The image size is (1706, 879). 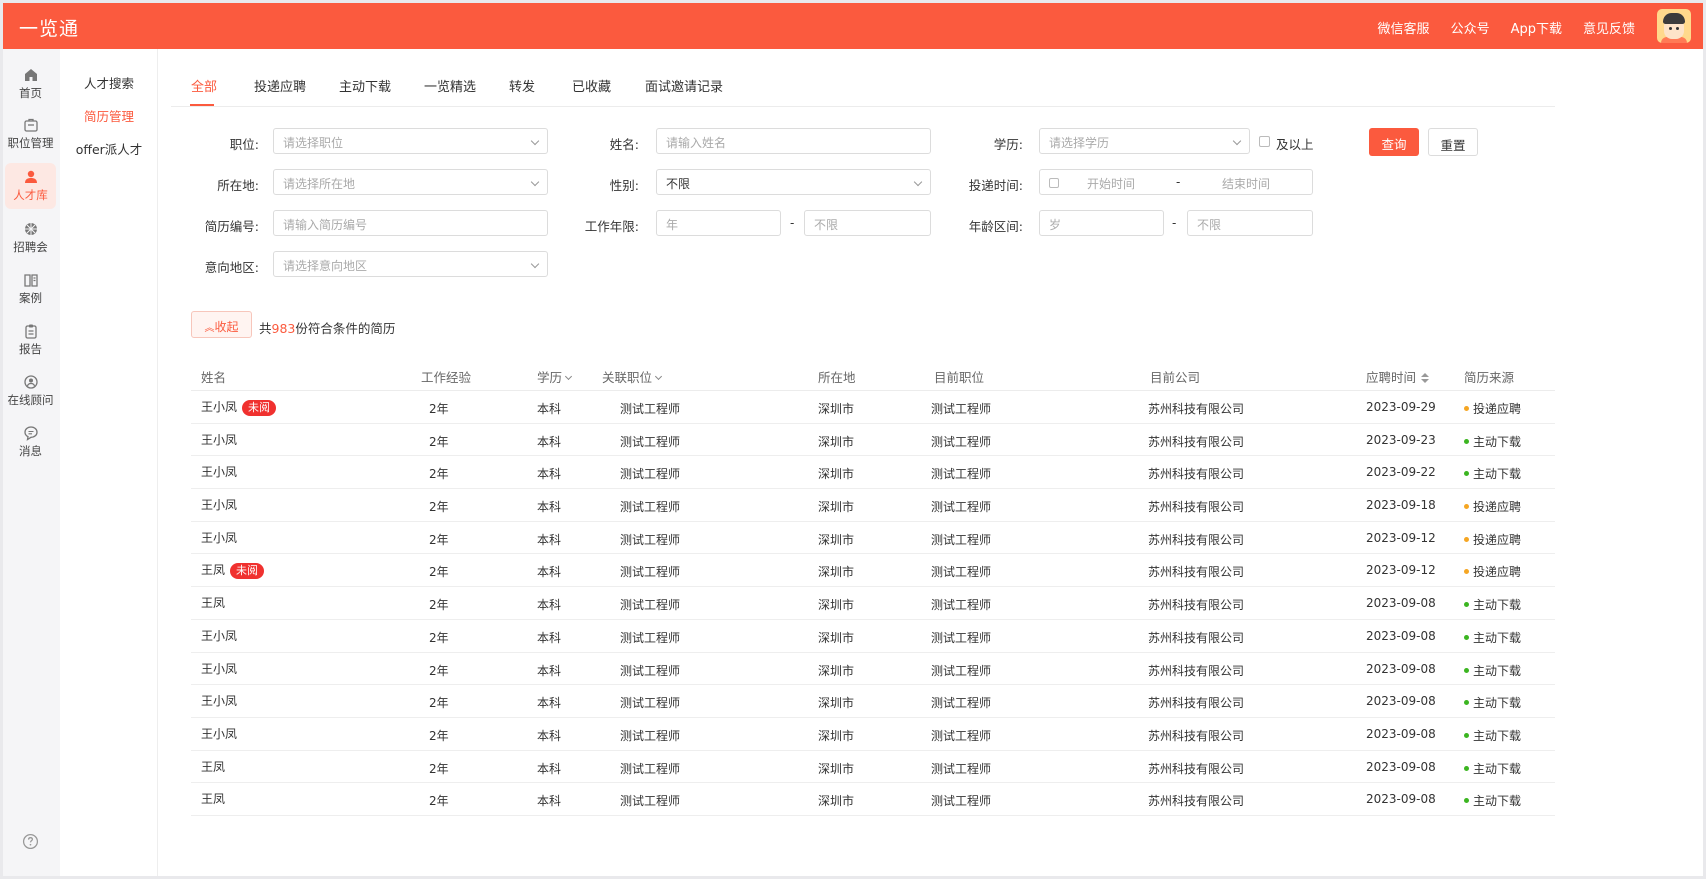 I want to click on rail-item-fair: 招聘会, so click(x=30, y=238).